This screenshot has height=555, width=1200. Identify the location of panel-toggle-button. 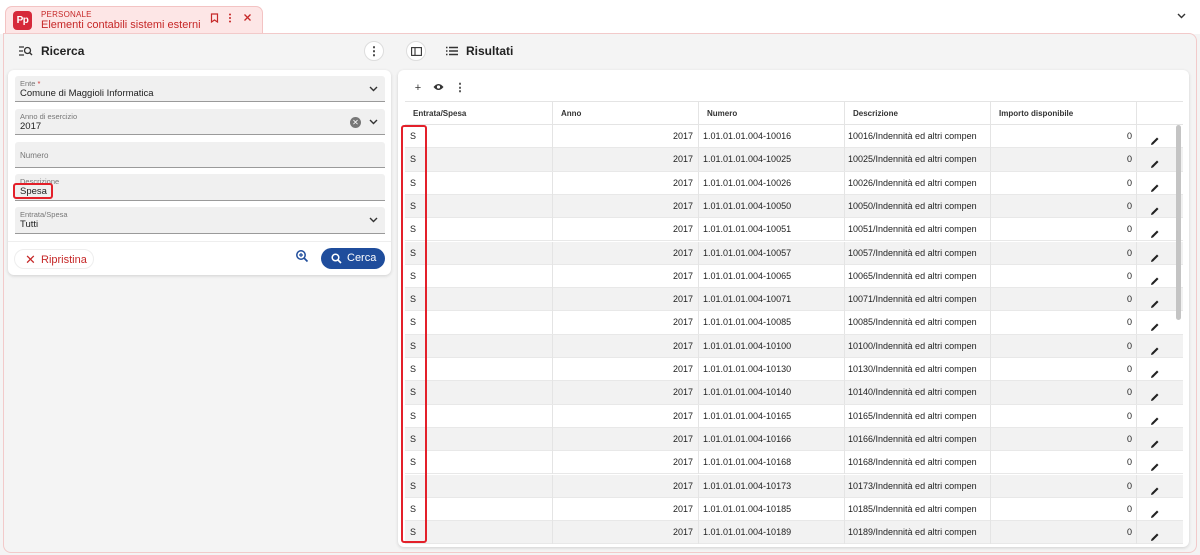
(416, 51).